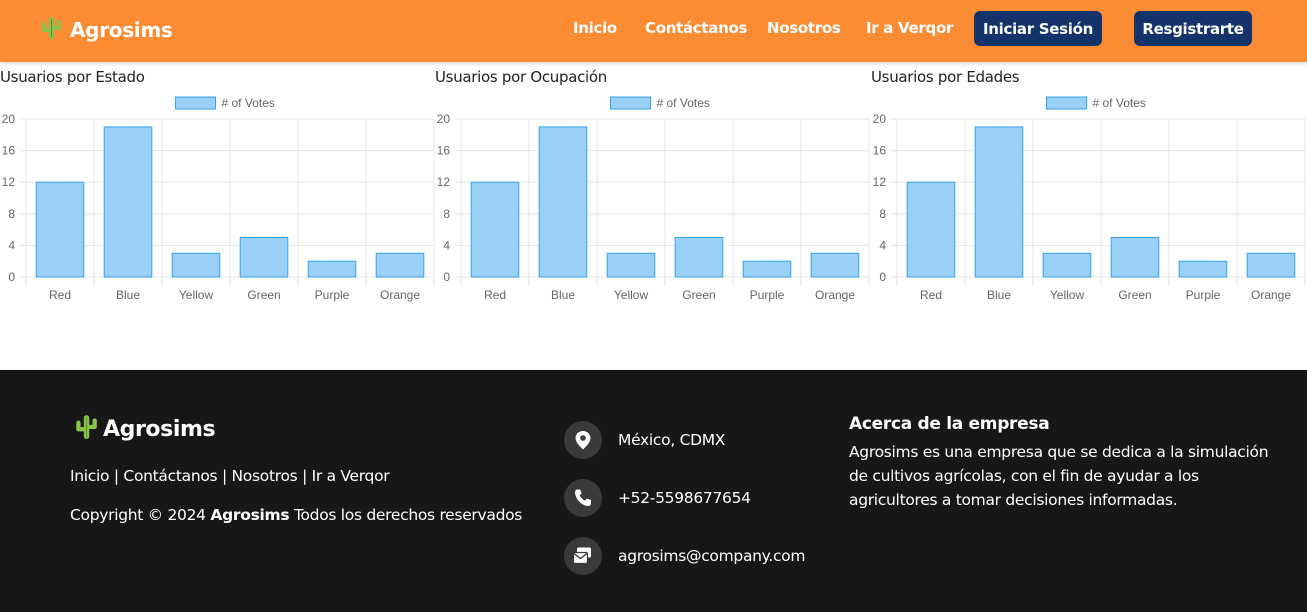 The width and height of the screenshot is (1307, 612). Describe the element at coordinates (90, 476) in the screenshot. I see `footer-link-inicio: Inicio` at that location.